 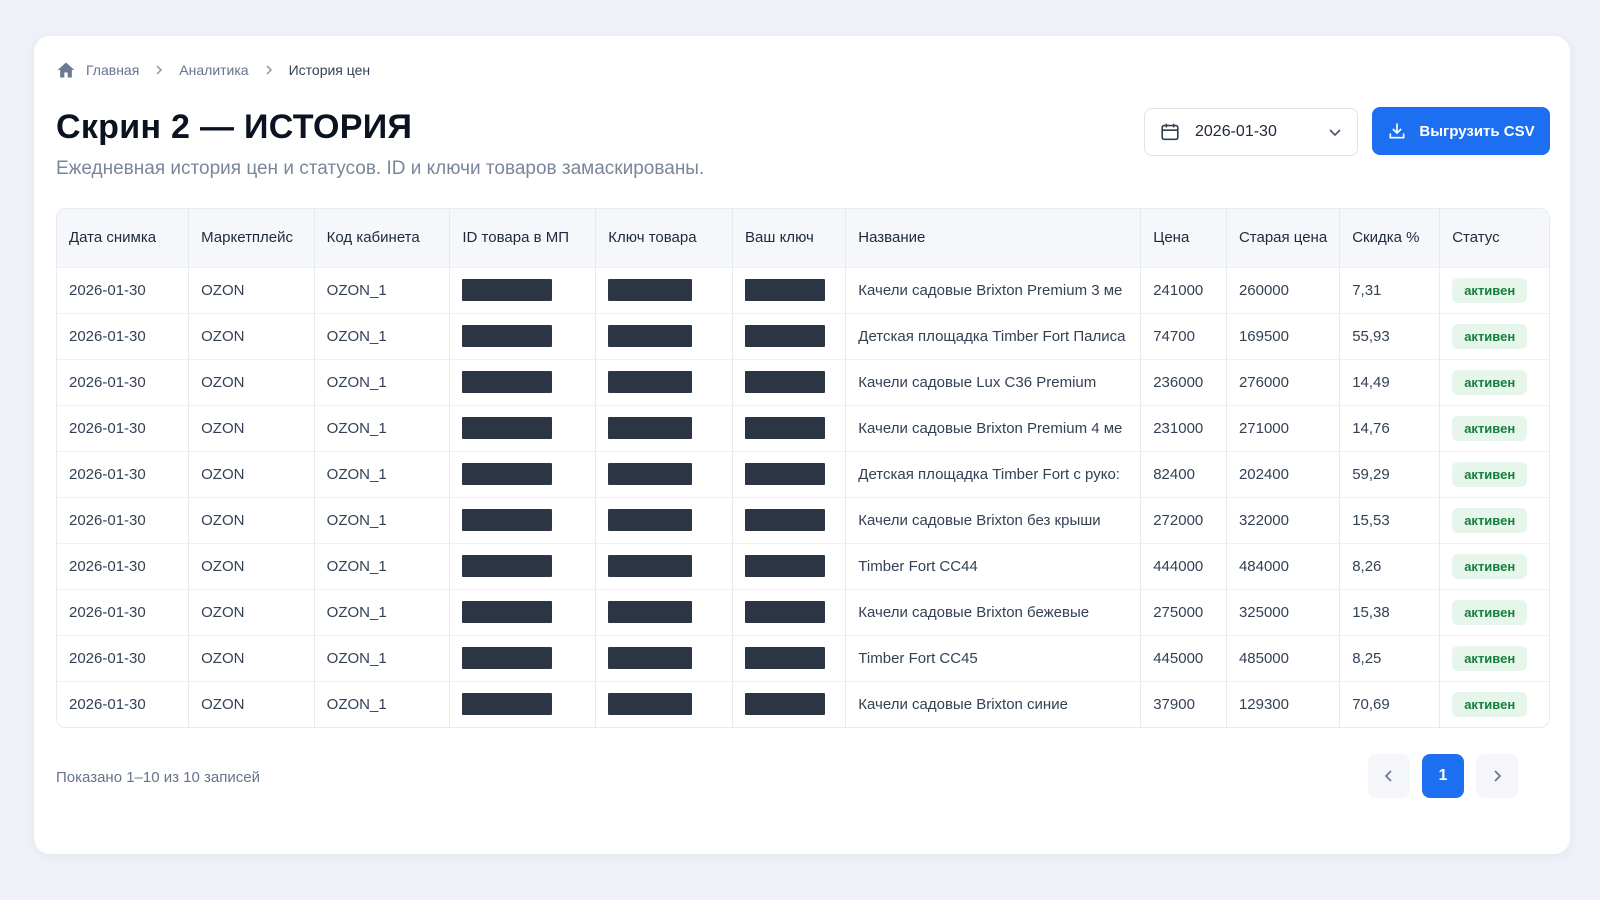 What do you see at coordinates (993, 381) in the screenshot?
I see `cell-name: Качели садовые Lux C36 Premium` at bounding box center [993, 381].